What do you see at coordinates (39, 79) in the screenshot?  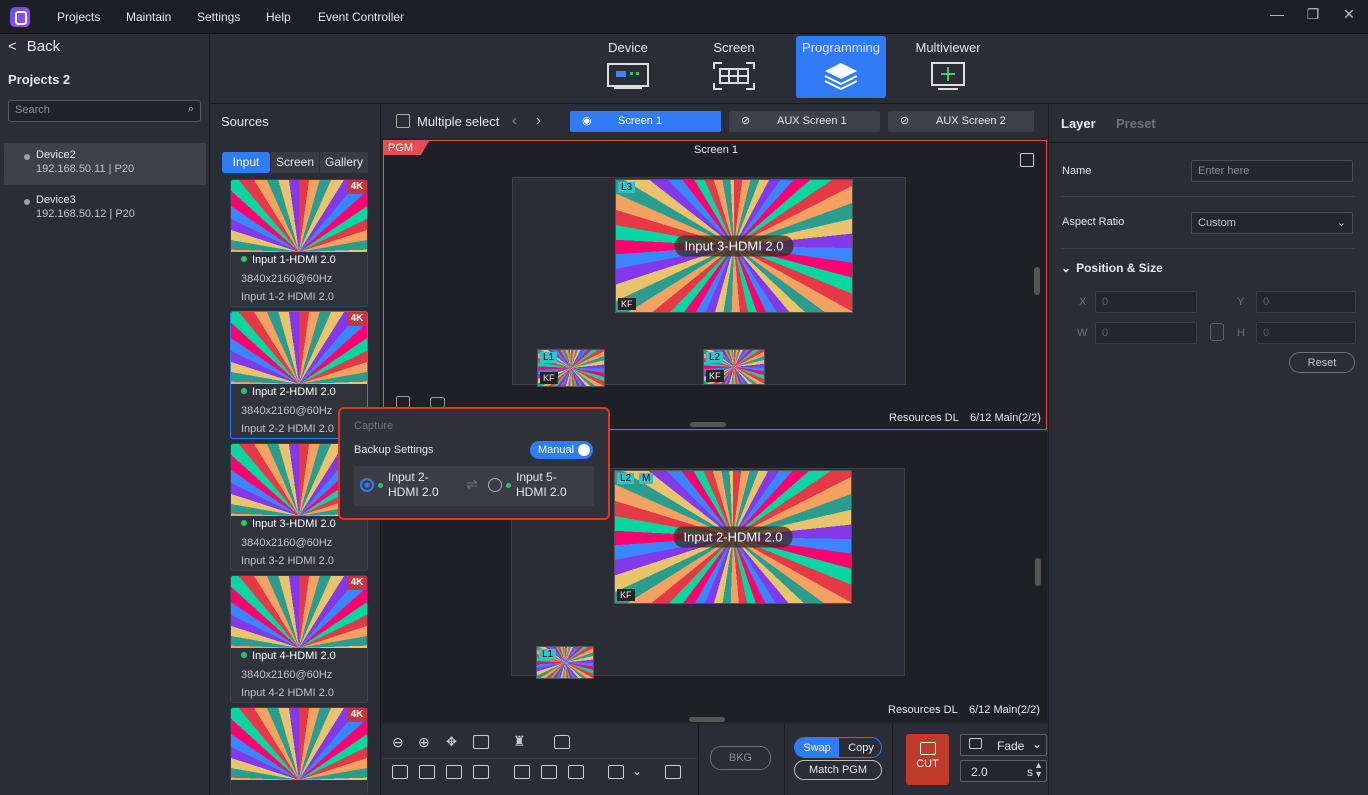 I see `project-title: Projects 2` at bounding box center [39, 79].